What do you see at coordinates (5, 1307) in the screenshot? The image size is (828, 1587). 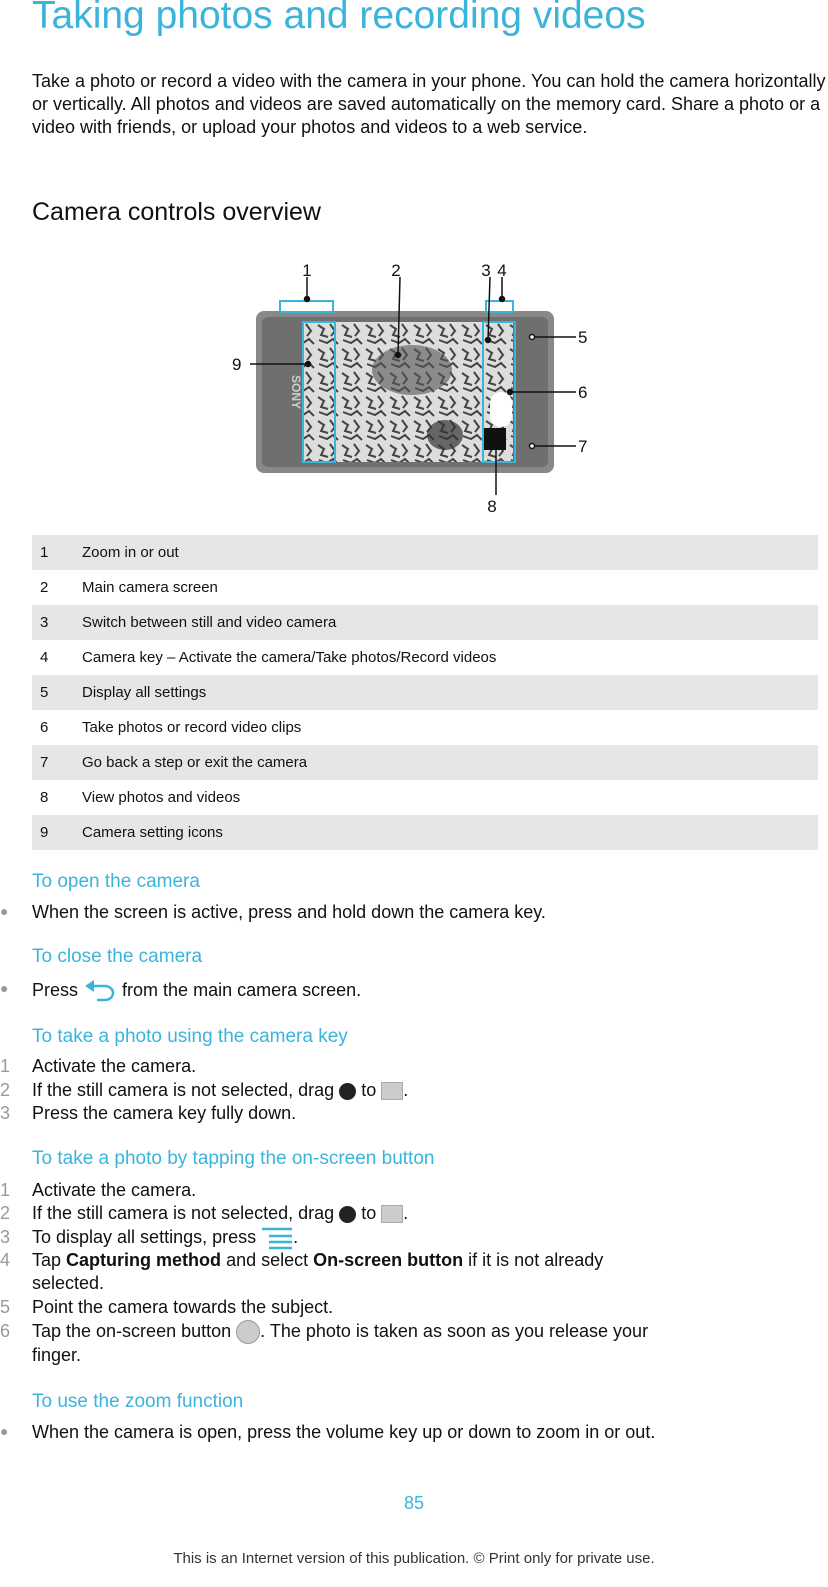 I see `step-number: 5` at bounding box center [5, 1307].